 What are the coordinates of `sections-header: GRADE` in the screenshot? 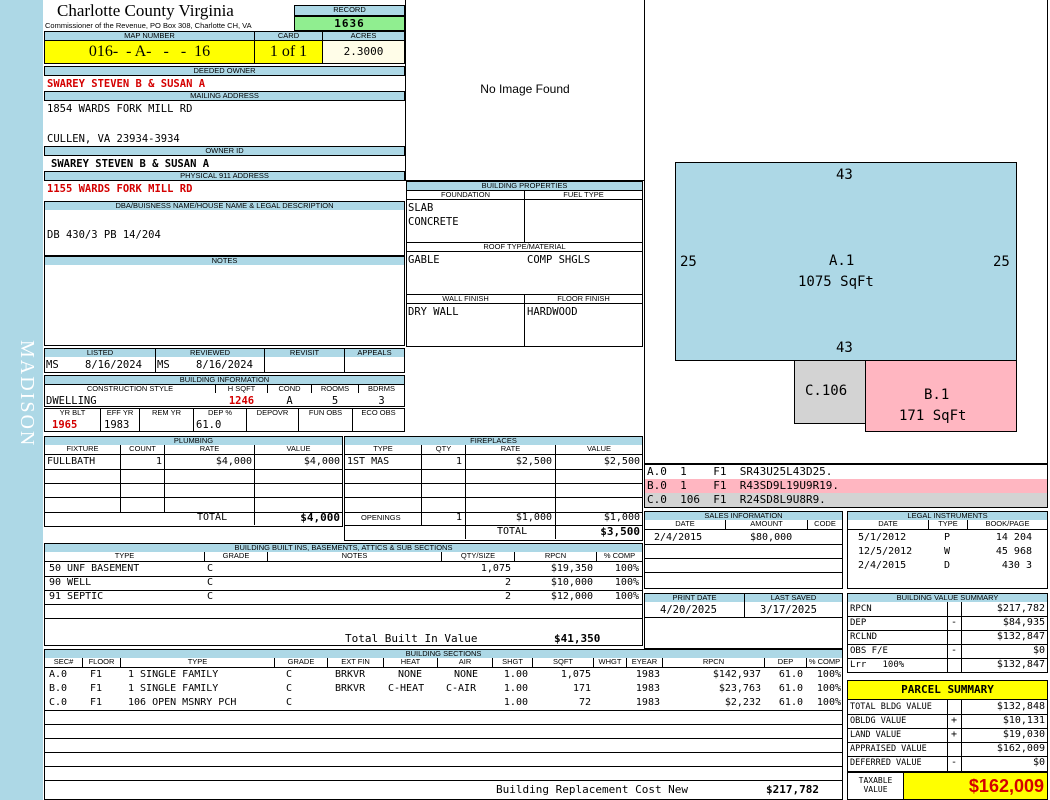 It's located at (301, 663).